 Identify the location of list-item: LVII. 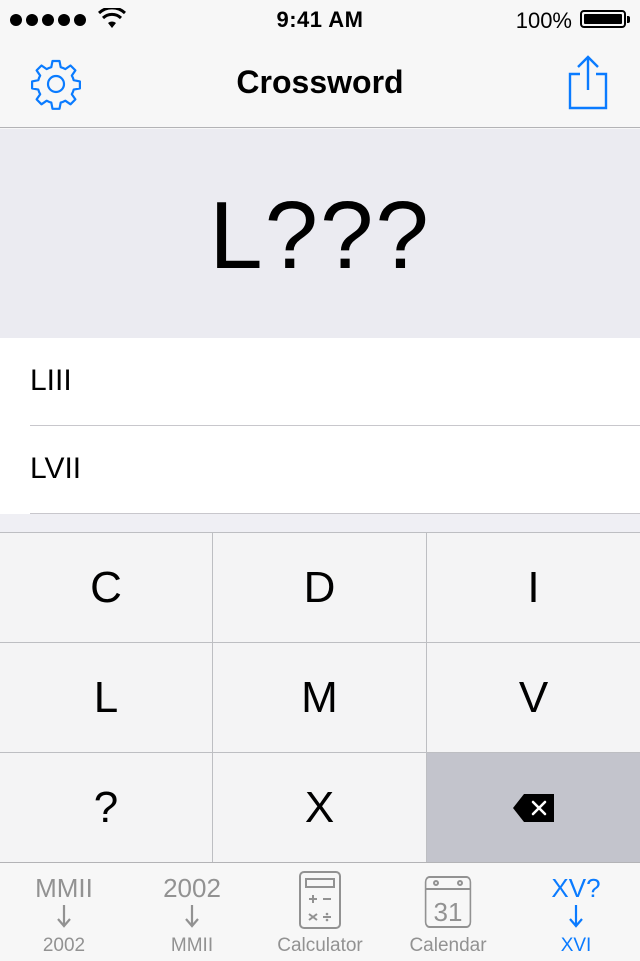
(320, 470).